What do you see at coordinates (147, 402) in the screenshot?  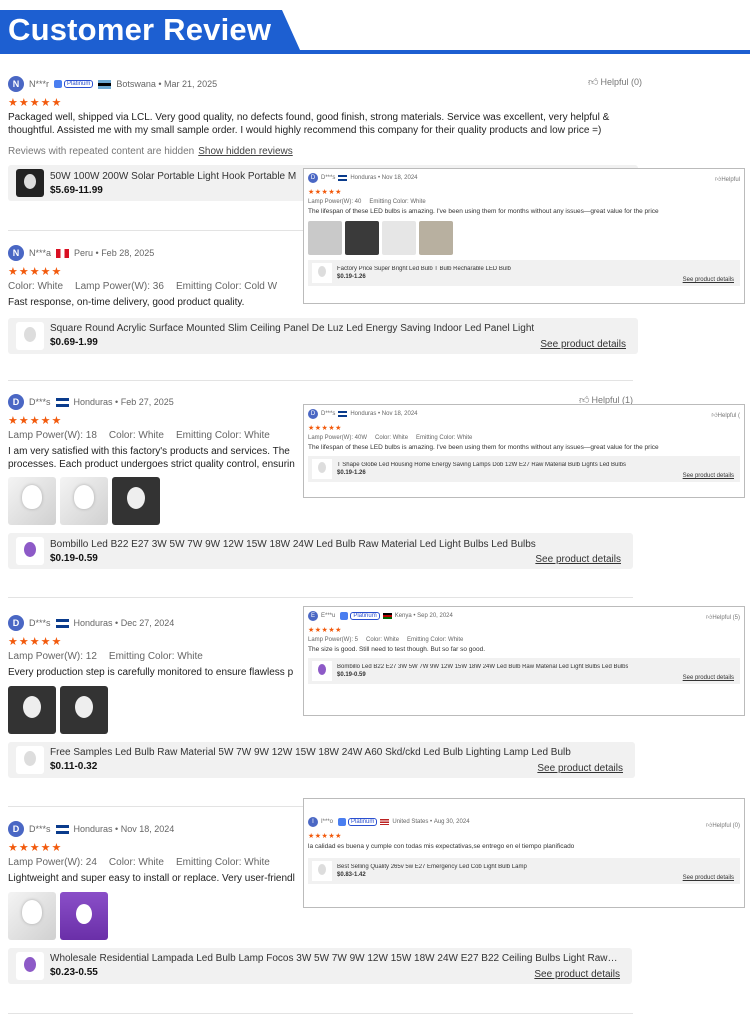 I see `review-date: Feb 27, 2025` at bounding box center [147, 402].